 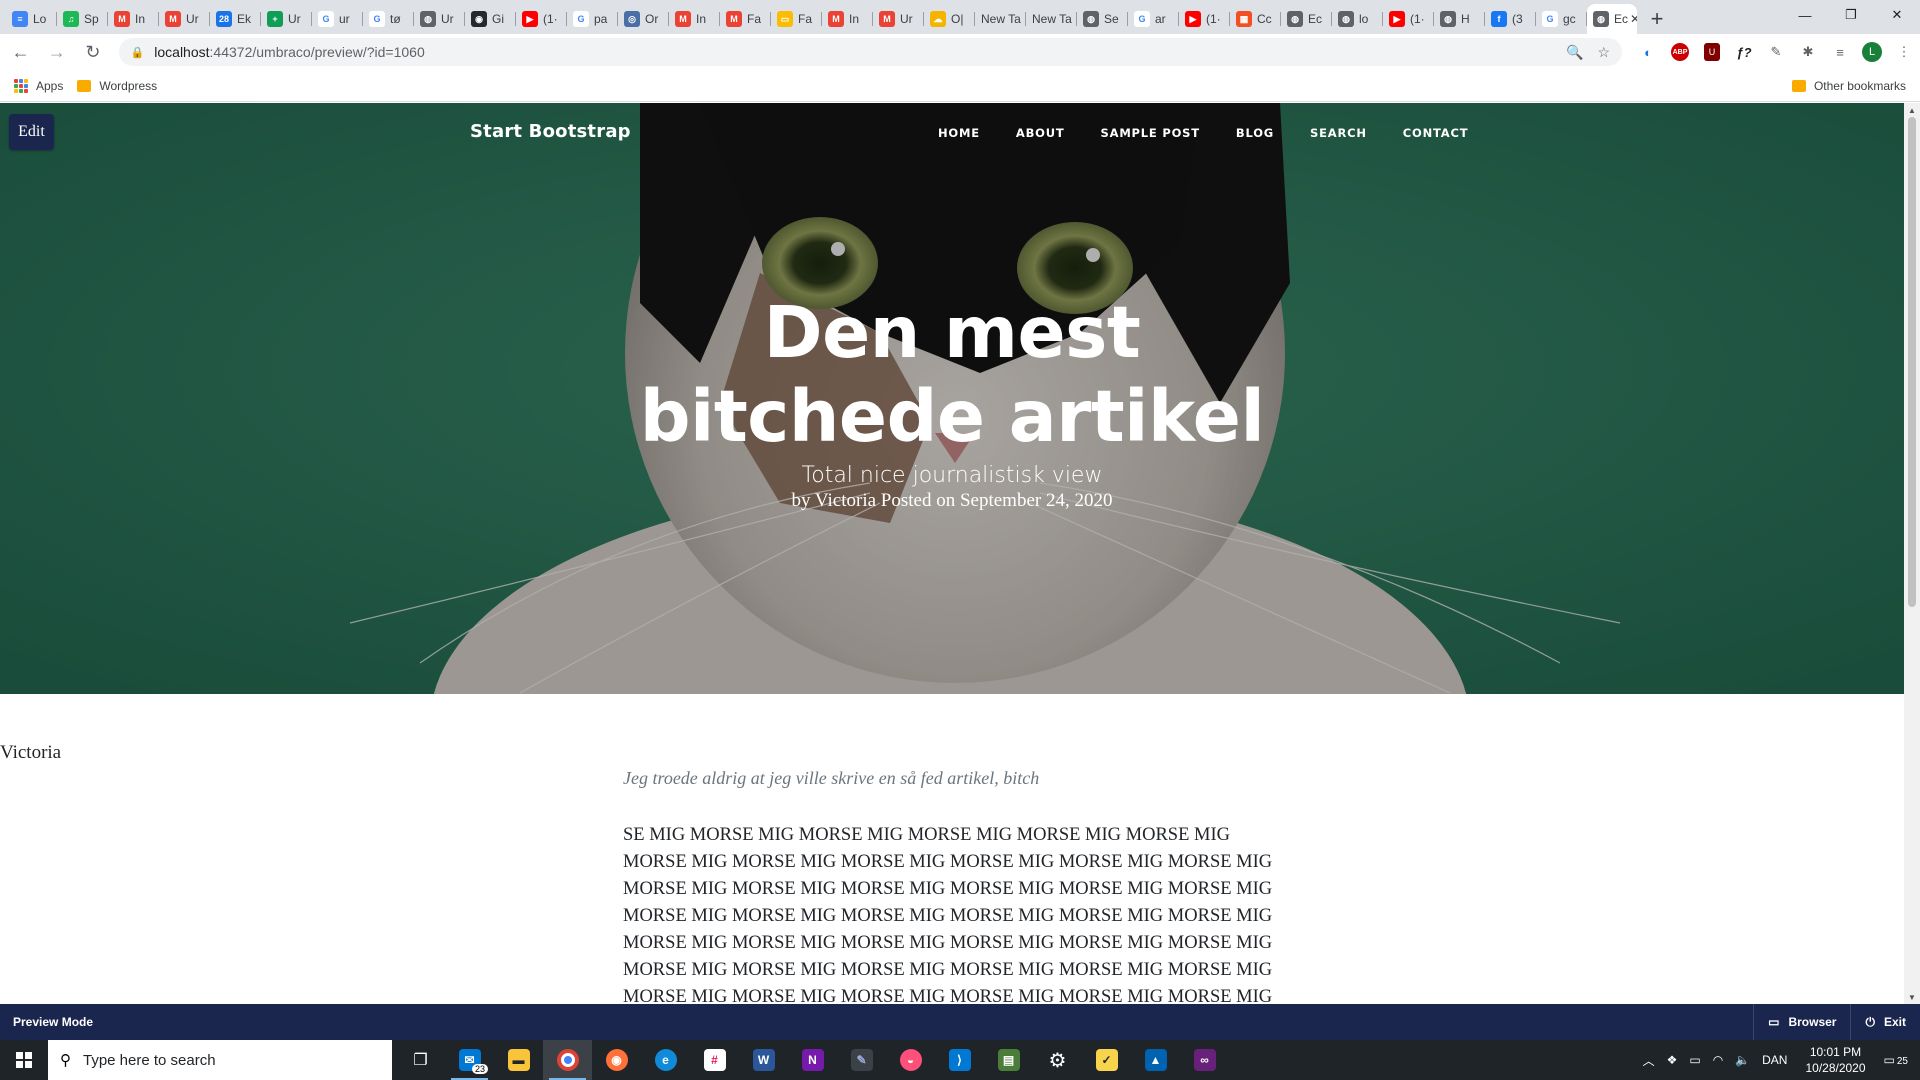 I want to click on bookmark-wordpress: Wordpress, so click(x=117, y=86).